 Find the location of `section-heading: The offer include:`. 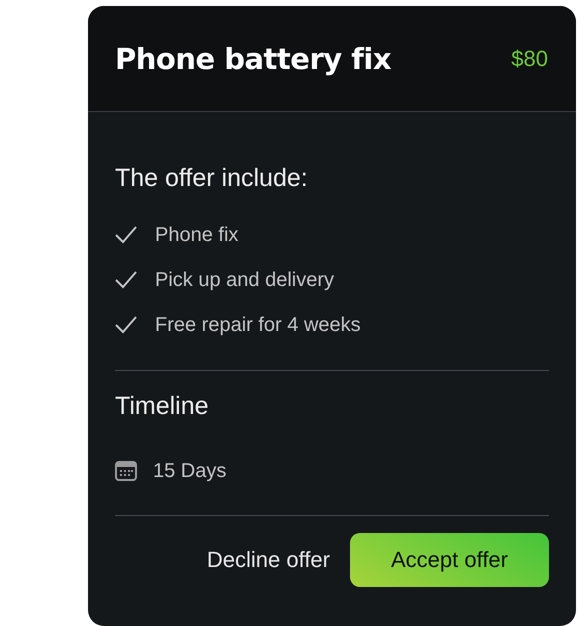

section-heading: The offer include: is located at coordinates (212, 178).